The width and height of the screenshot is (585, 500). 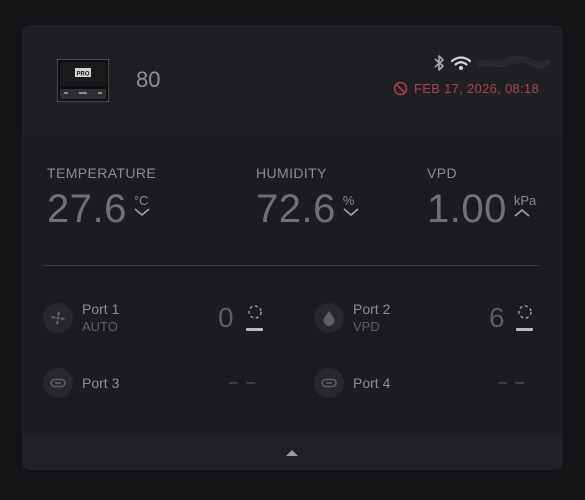 What do you see at coordinates (329, 317) in the screenshot?
I see `droplet-icon` at bounding box center [329, 317].